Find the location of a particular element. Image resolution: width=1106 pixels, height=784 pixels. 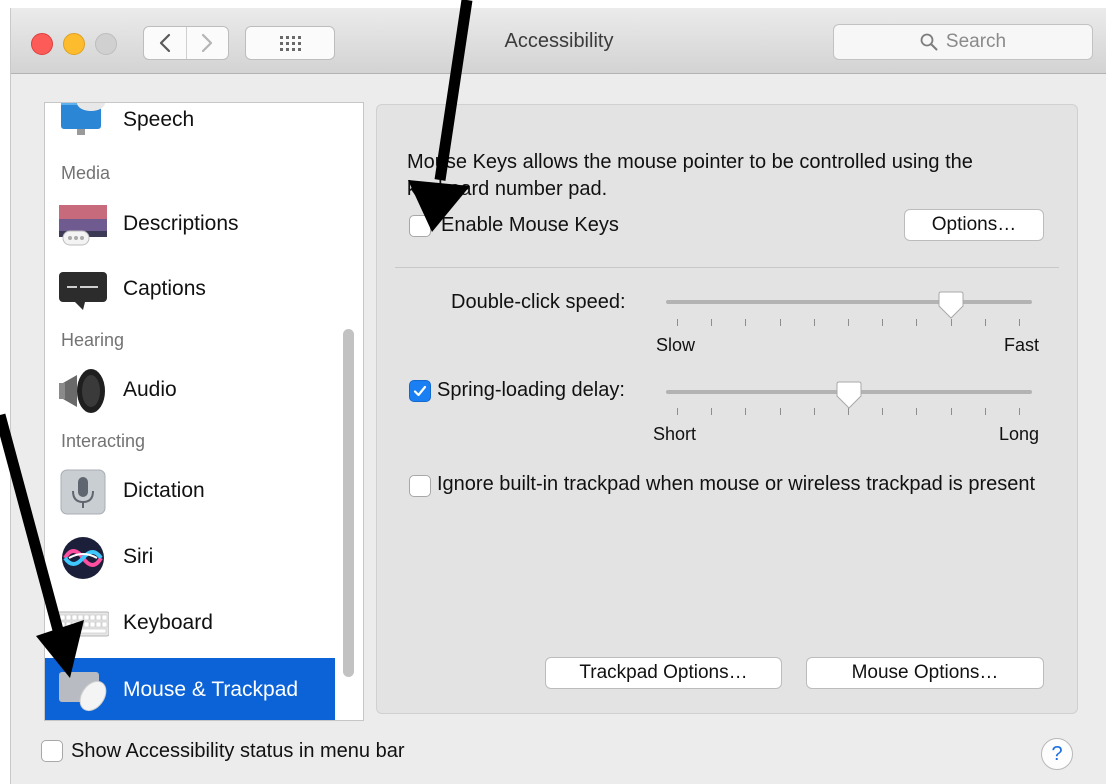

mouse-trackpad-icon is located at coordinates (83, 692).